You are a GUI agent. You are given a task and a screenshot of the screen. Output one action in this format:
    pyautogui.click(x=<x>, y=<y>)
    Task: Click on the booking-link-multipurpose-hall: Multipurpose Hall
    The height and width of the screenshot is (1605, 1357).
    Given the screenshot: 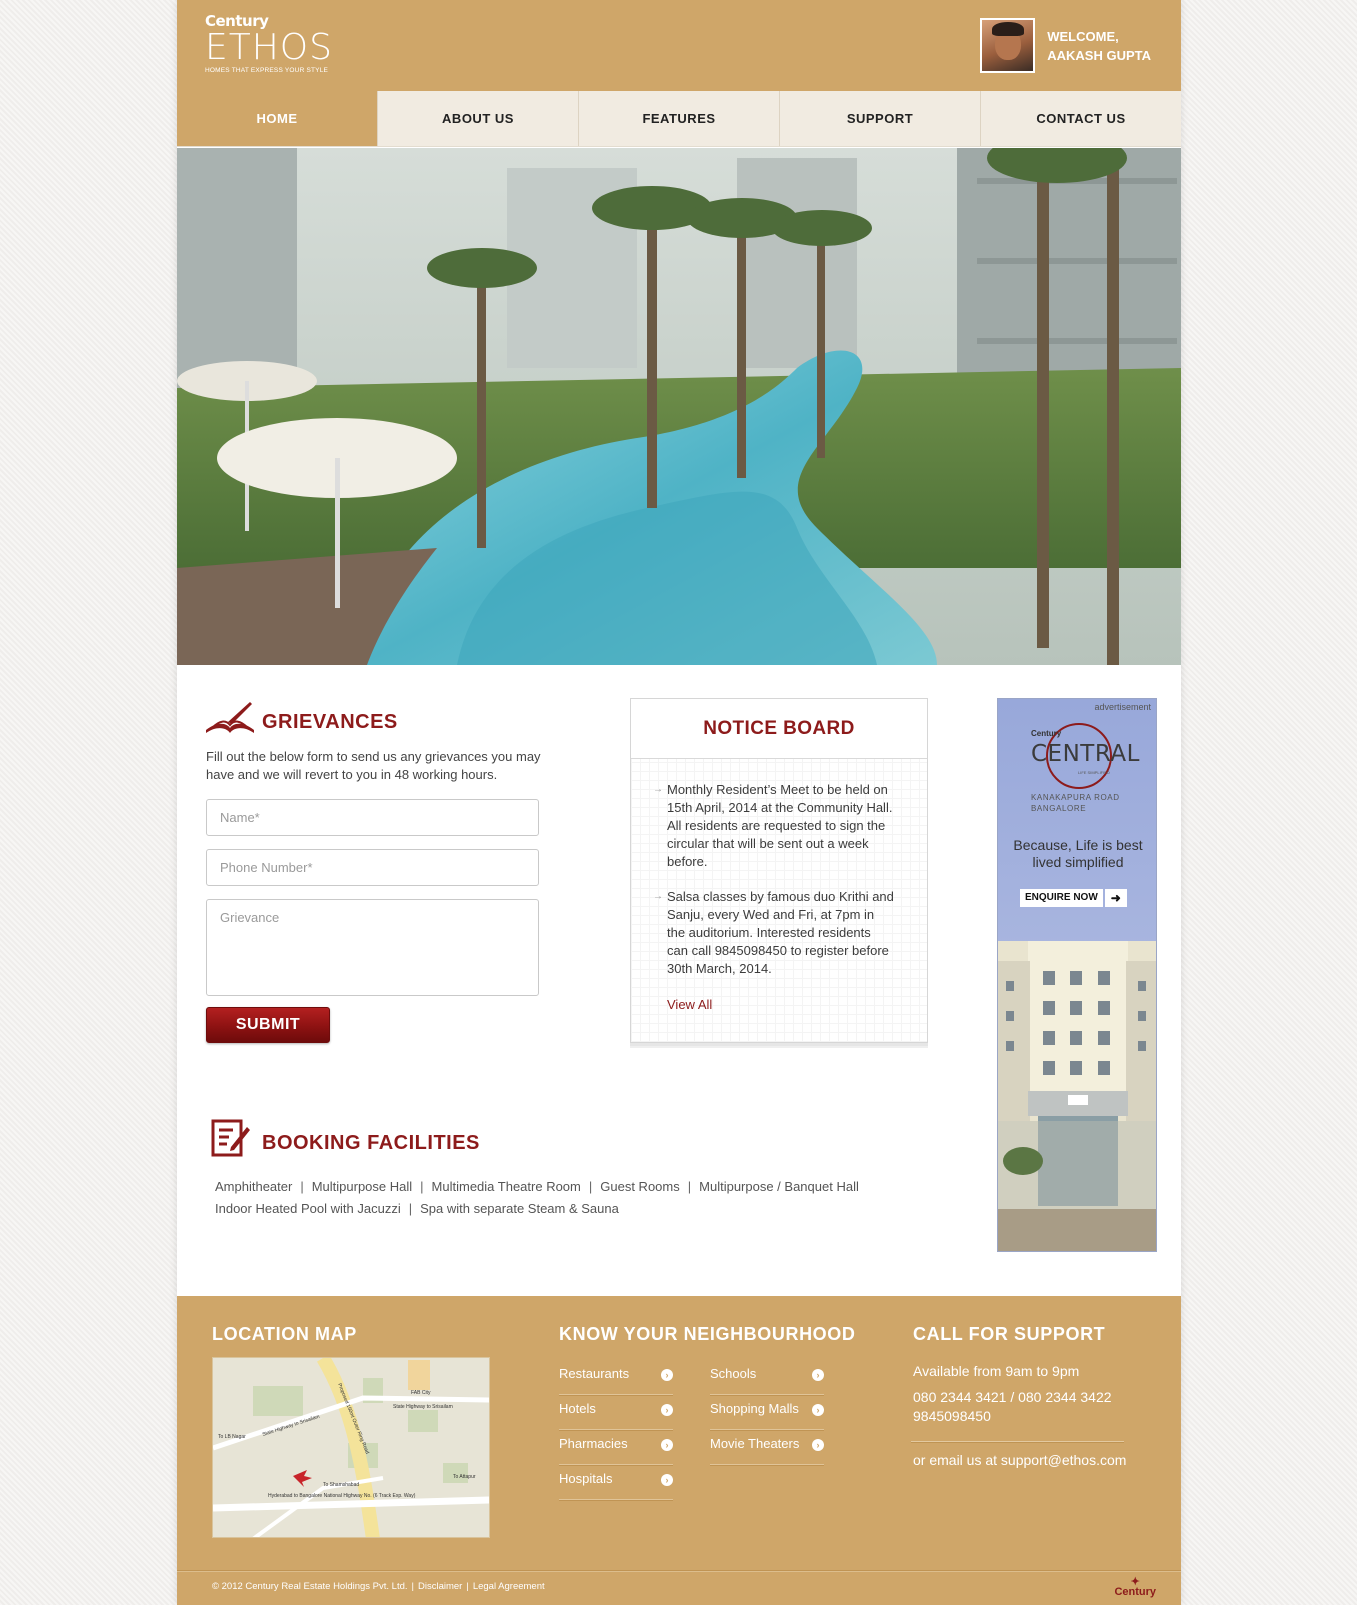 What is the action you would take?
    pyautogui.click(x=362, y=1186)
    